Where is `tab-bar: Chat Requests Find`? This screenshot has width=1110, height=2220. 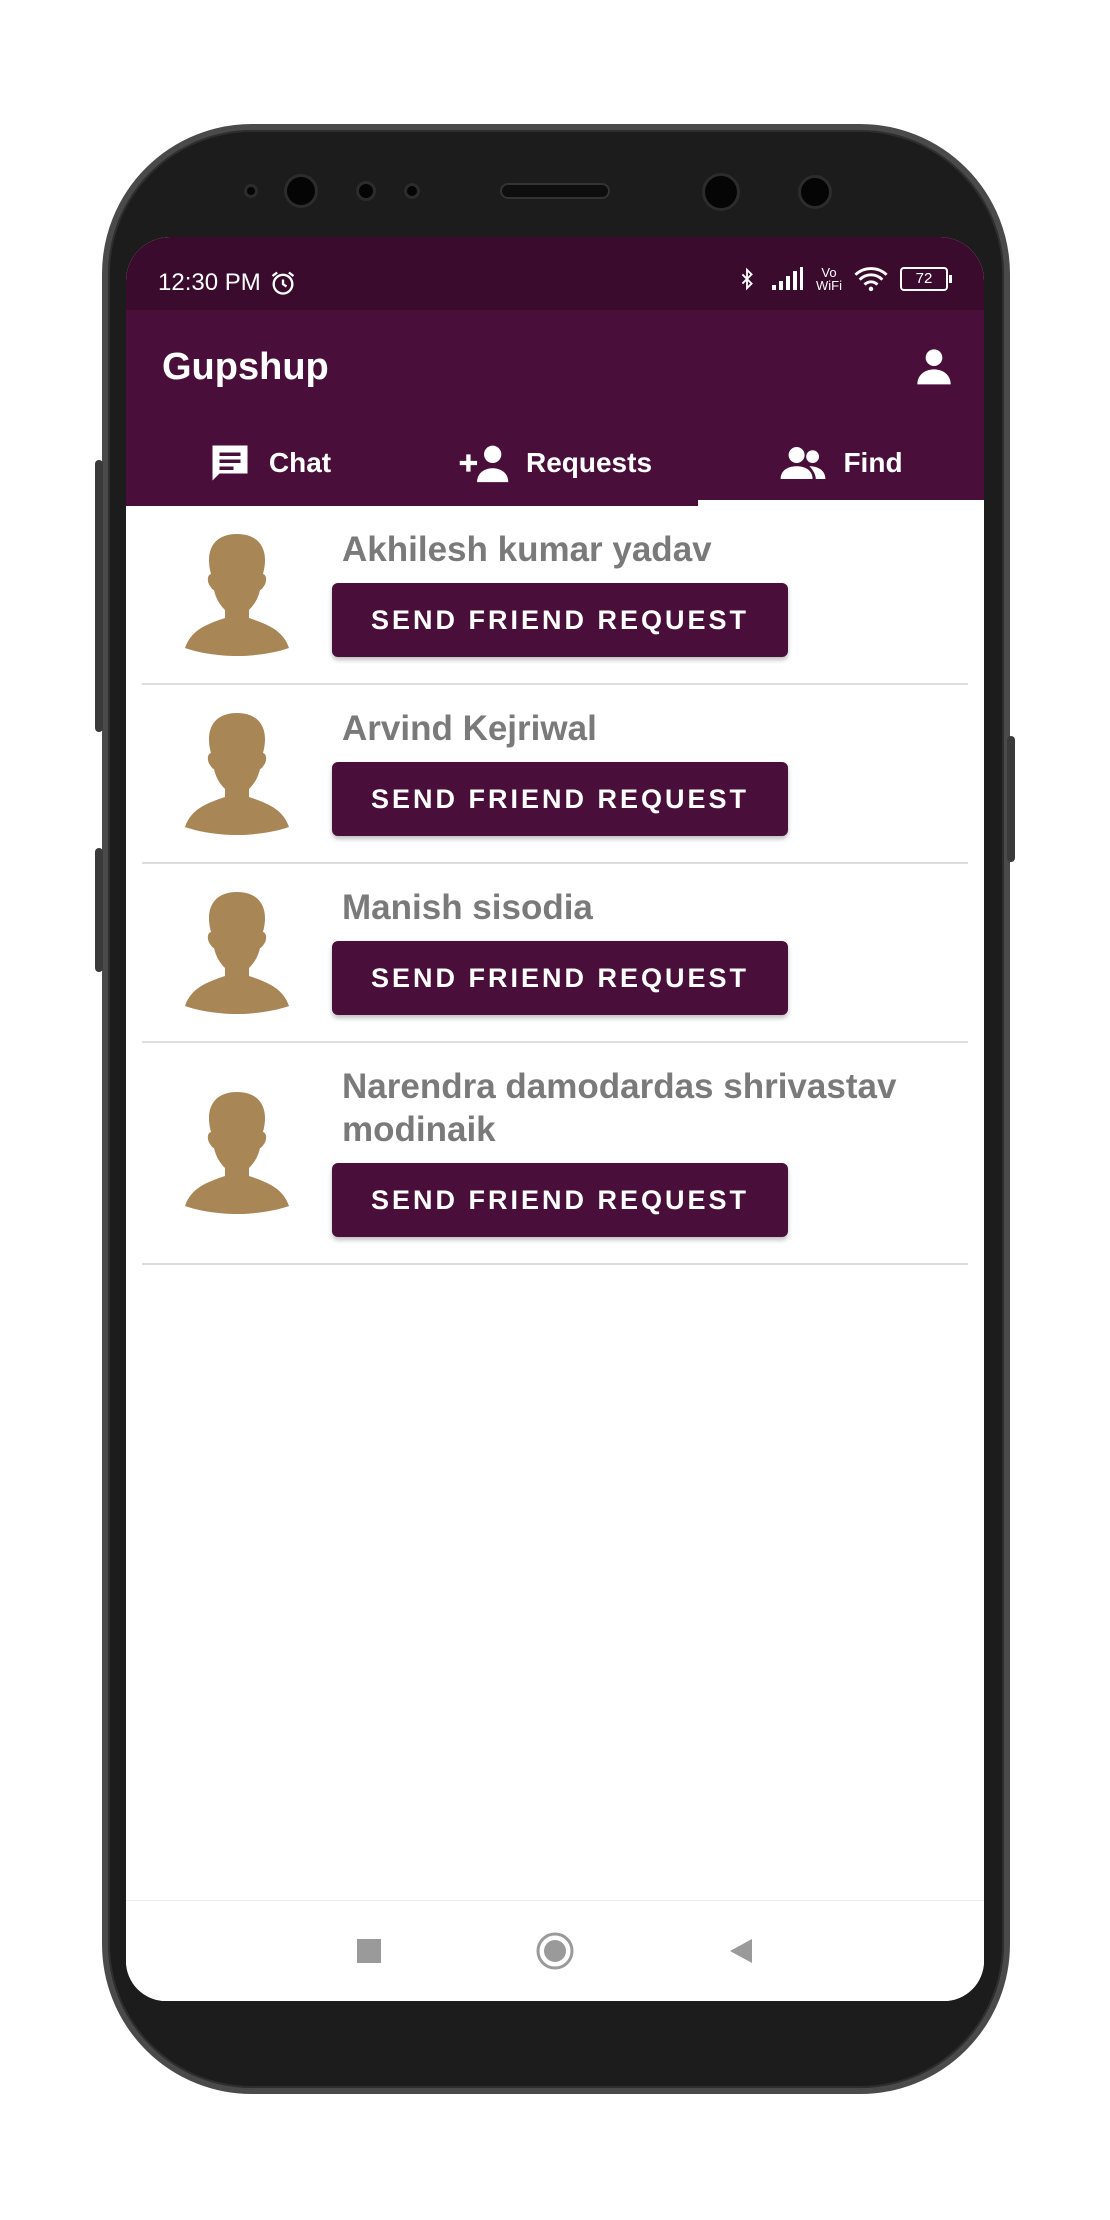
tab-bar: Chat Requests Find is located at coordinates (555, 463).